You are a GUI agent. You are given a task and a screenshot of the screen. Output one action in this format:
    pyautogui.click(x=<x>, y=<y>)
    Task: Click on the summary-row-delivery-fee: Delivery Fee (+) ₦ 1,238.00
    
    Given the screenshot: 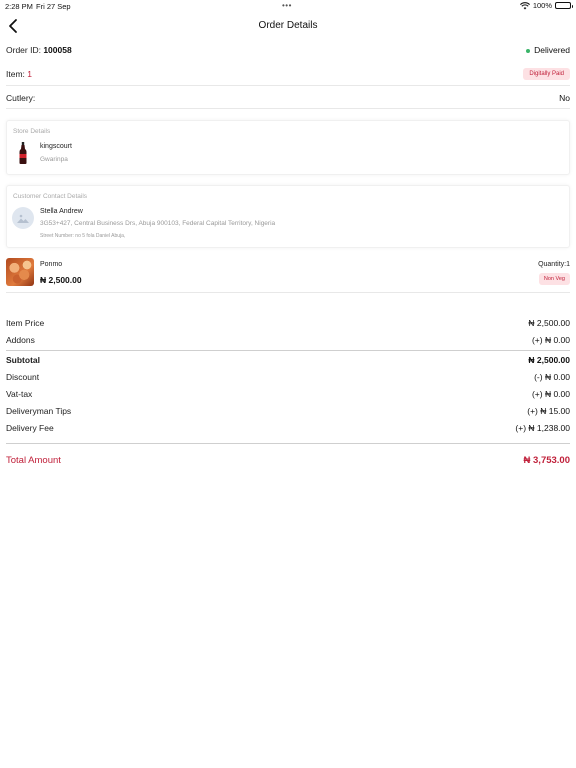 What is the action you would take?
    pyautogui.click(x=288, y=428)
    